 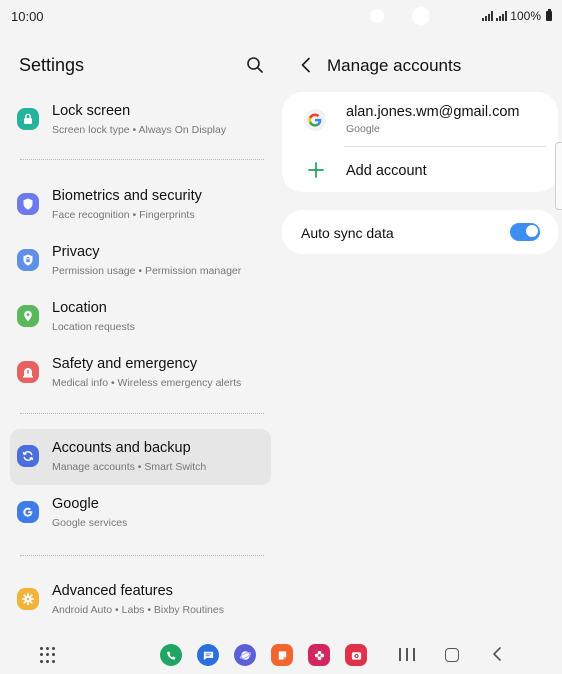 What do you see at coordinates (147, 383) in the screenshot?
I see `menu-item-subtitle: Medical info • Wireless emergency alerts` at bounding box center [147, 383].